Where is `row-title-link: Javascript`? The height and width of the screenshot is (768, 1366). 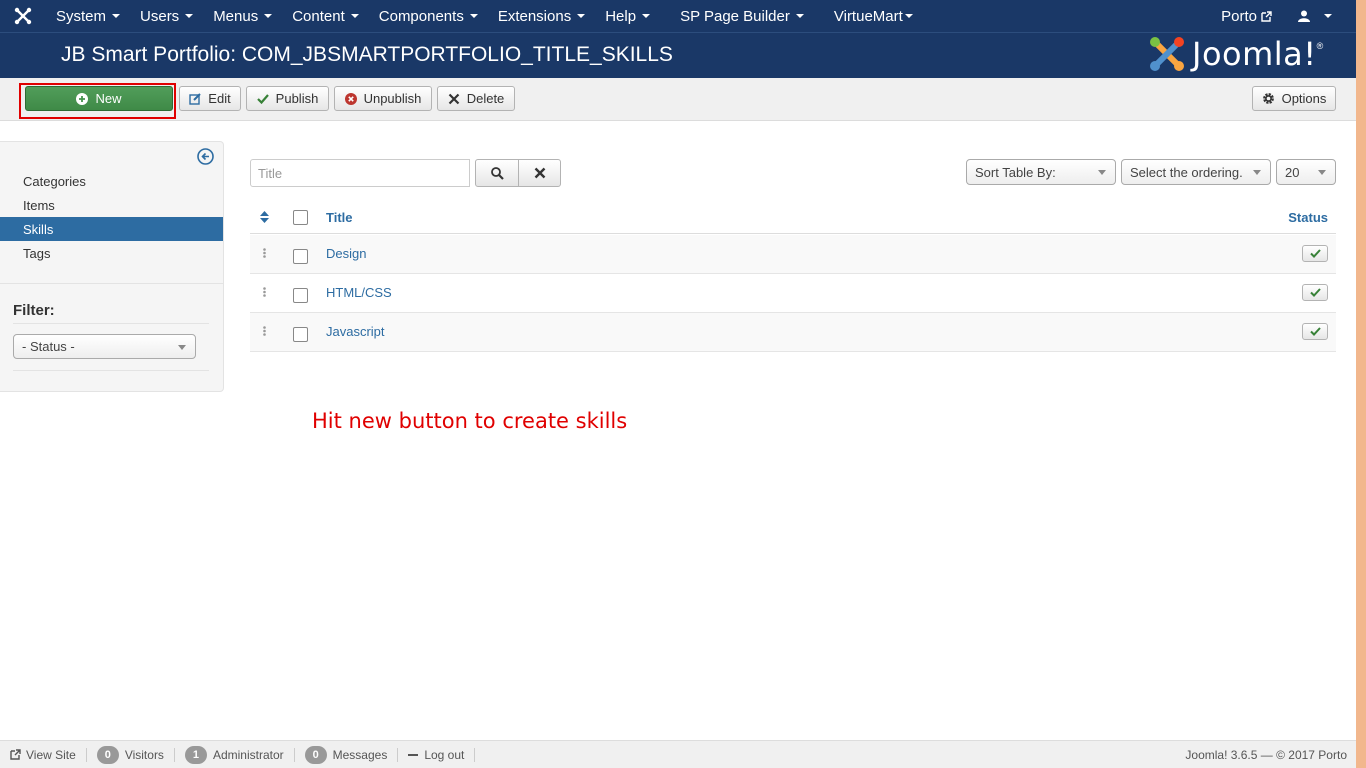 row-title-link: Javascript is located at coordinates (355, 331).